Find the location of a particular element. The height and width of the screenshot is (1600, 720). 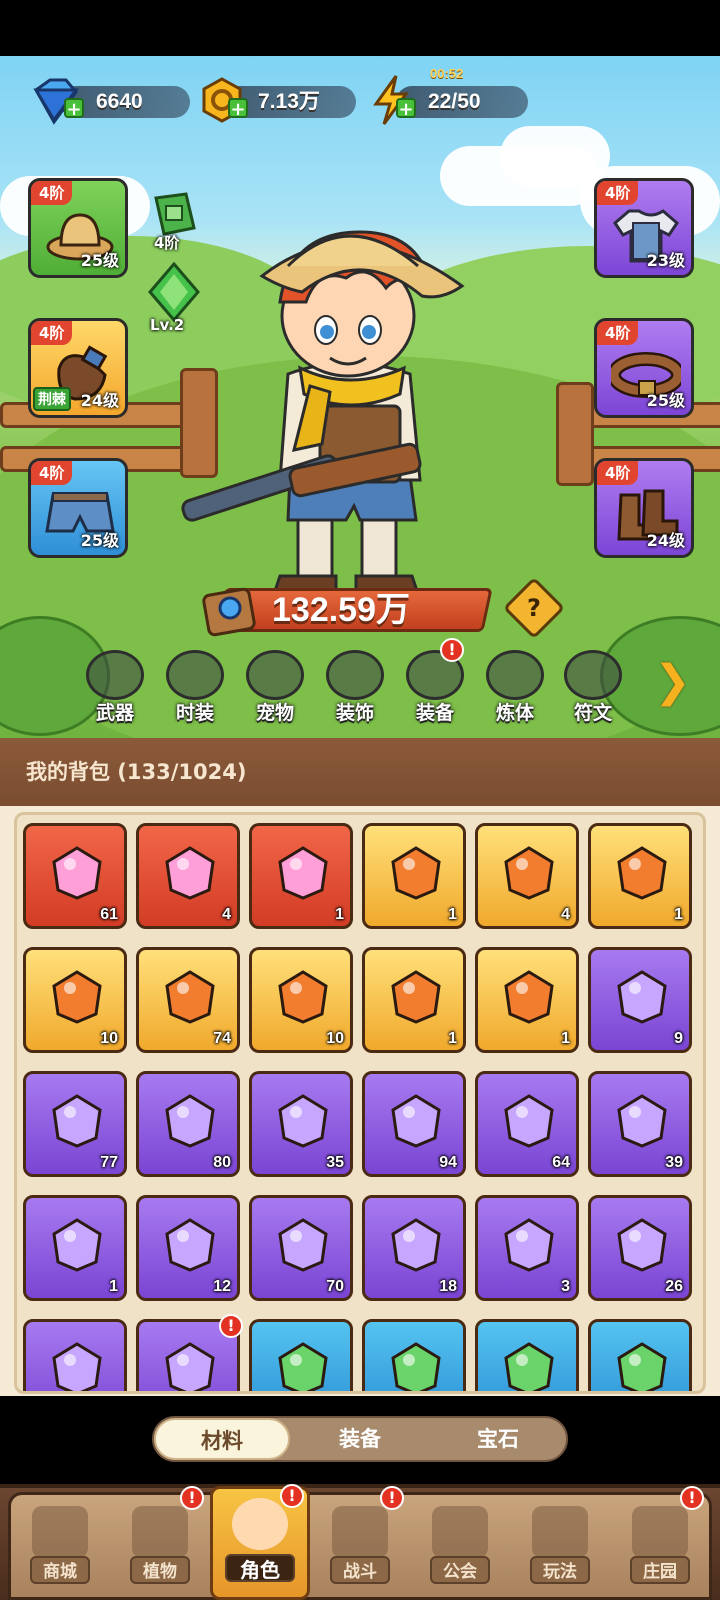

inventory-item: 12 is located at coordinates (188, 1248).